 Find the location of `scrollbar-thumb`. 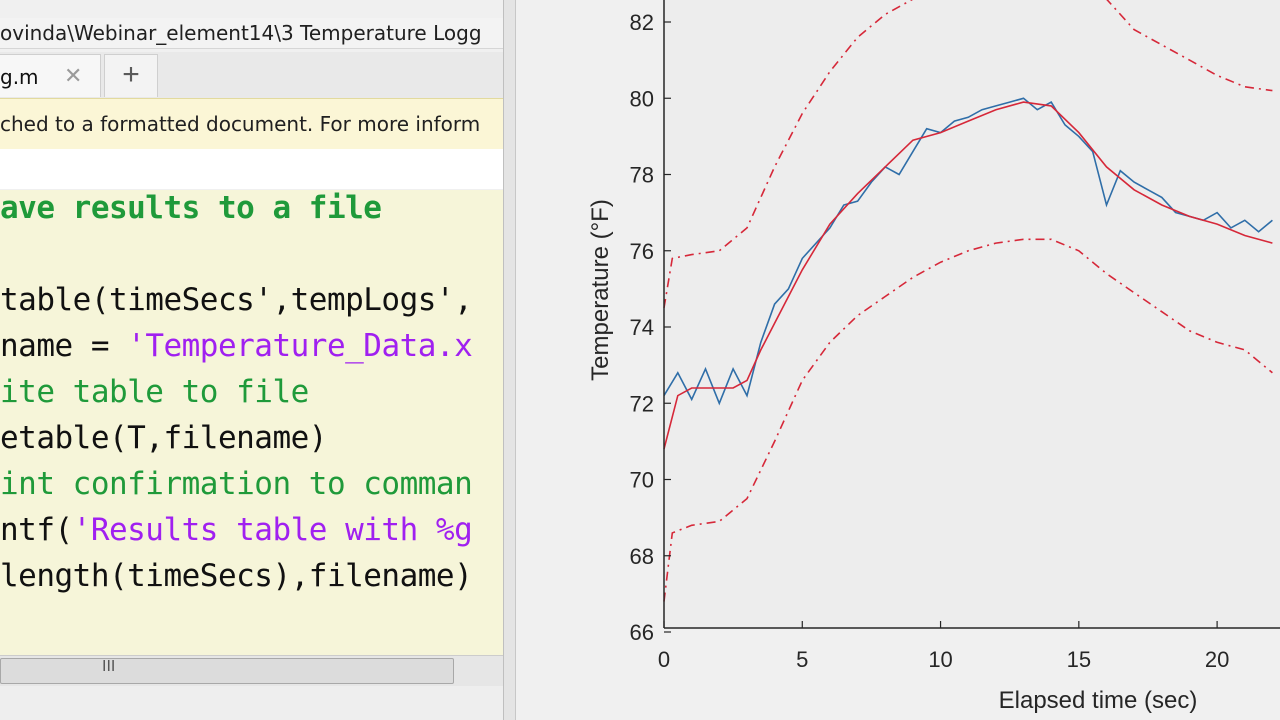

scrollbar-thumb is located at coordinates (227, 671).